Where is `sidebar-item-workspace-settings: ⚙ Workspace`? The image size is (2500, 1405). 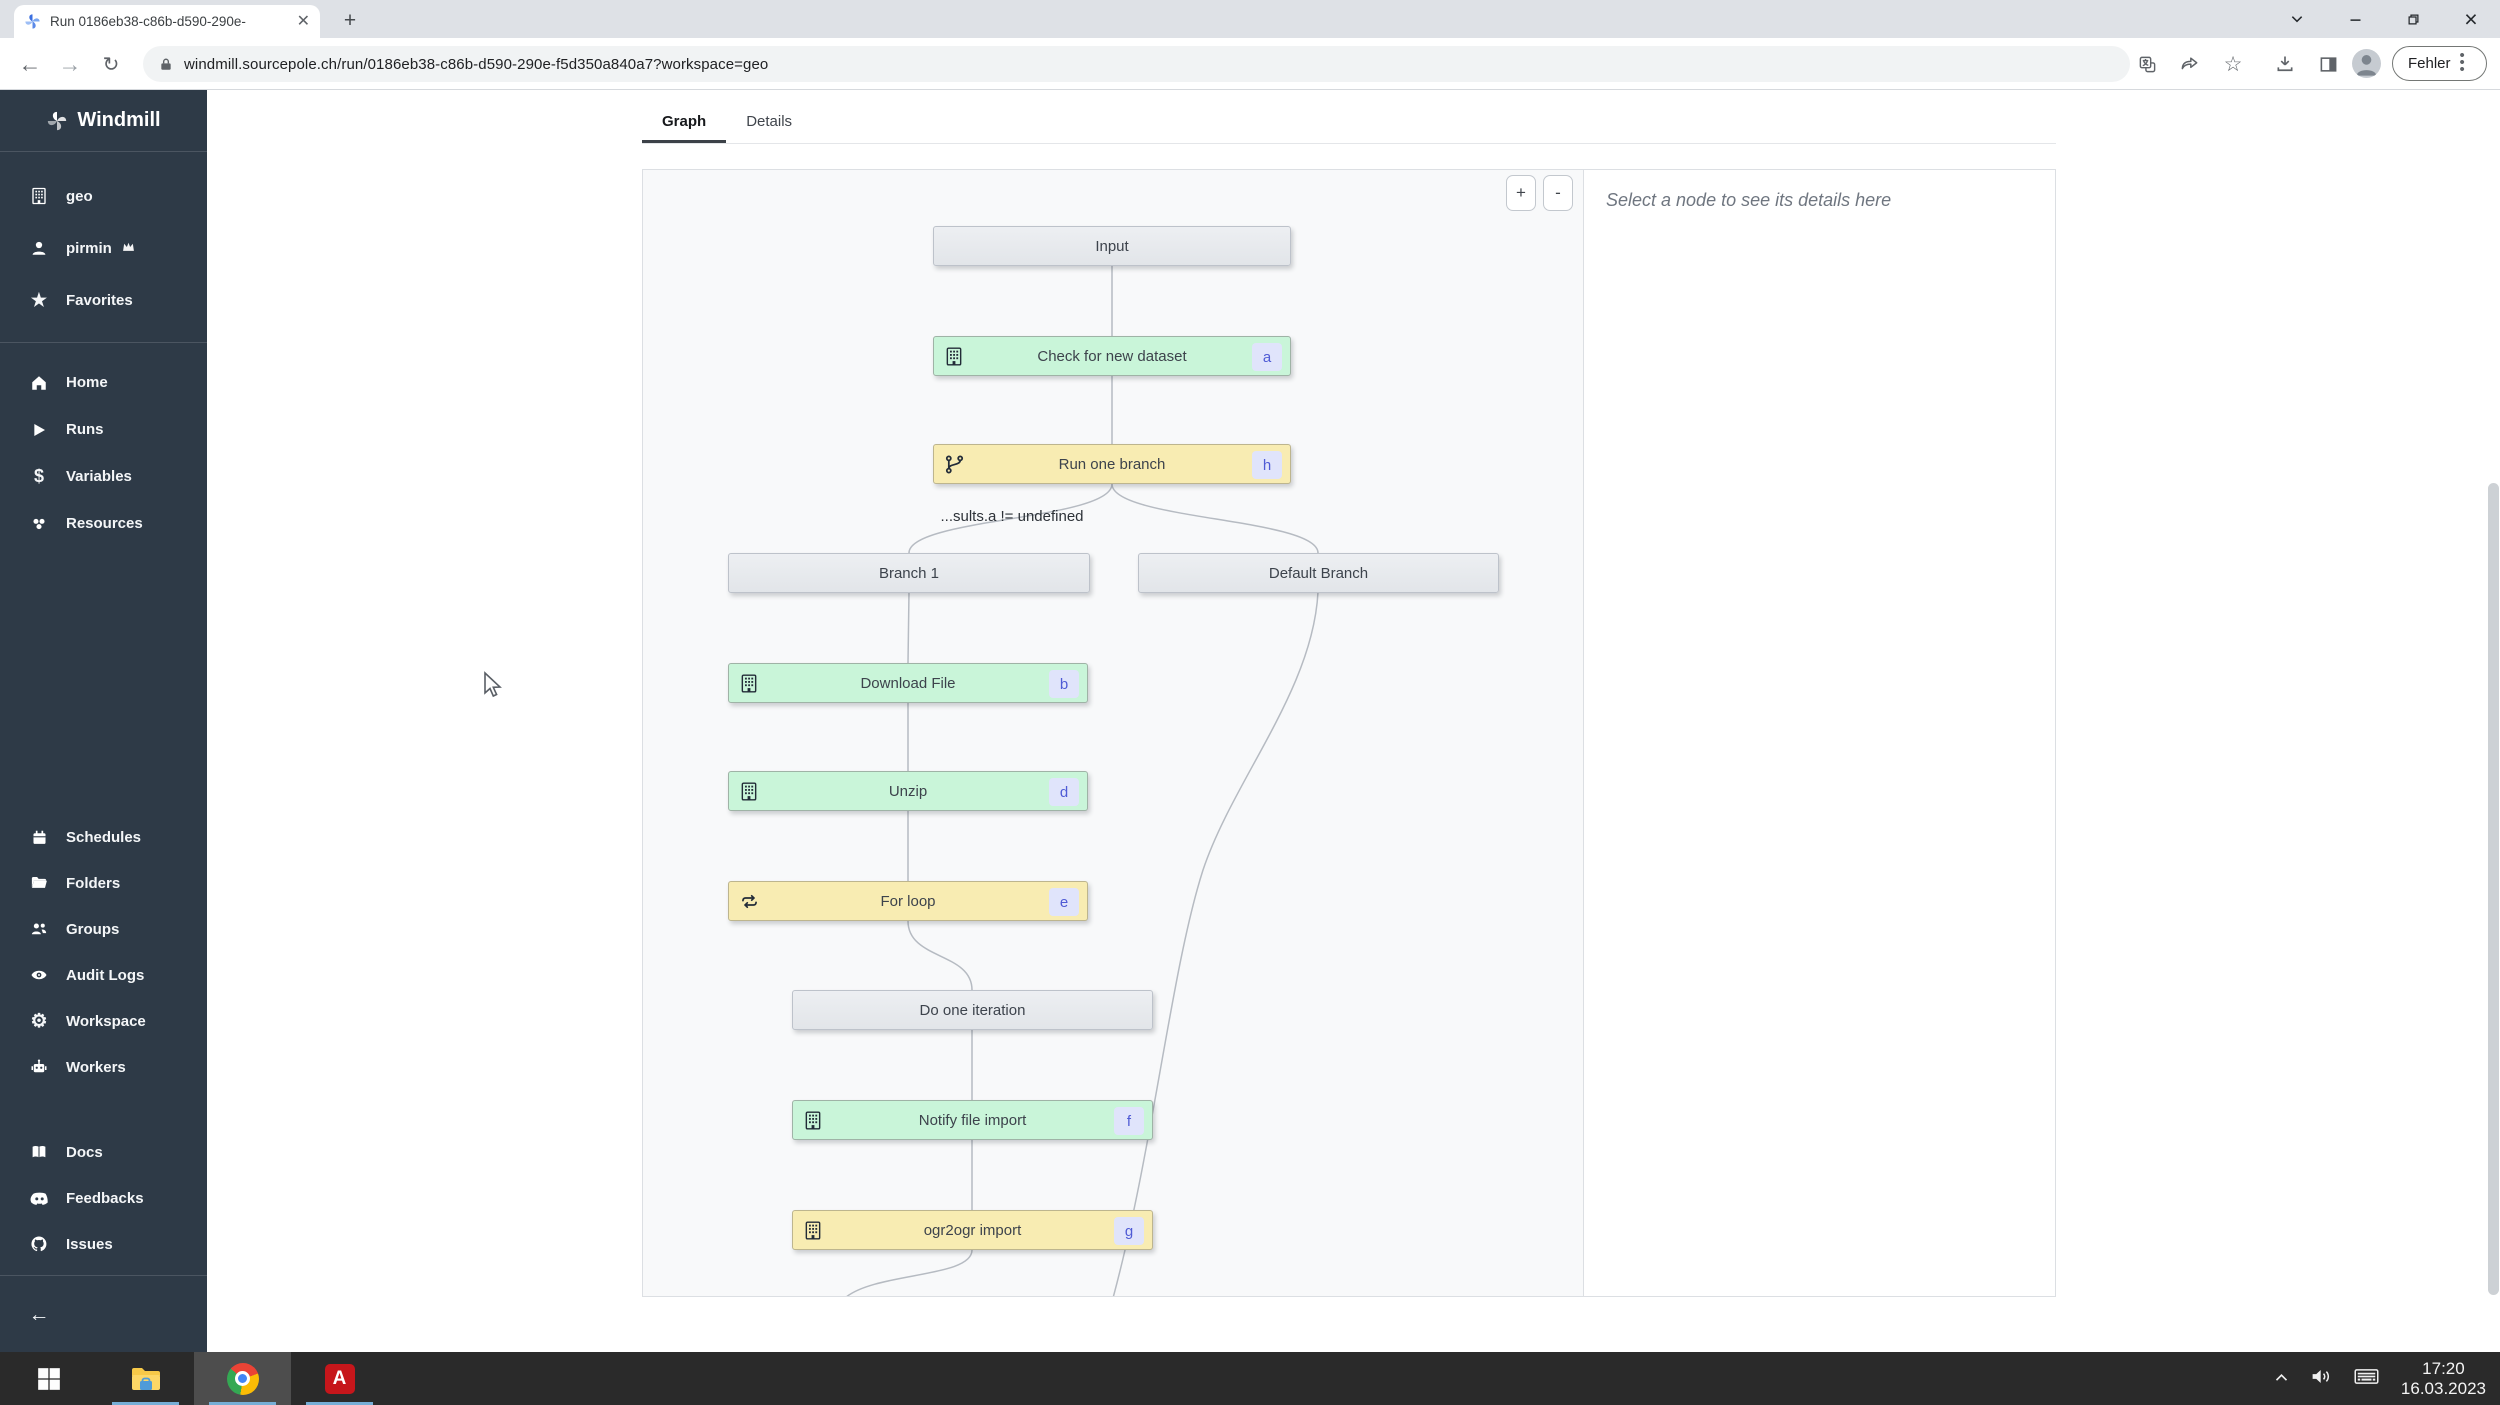
sidebar-item-workspace-settings: ⚙ Workspace is located at coordinates (103, 1021).